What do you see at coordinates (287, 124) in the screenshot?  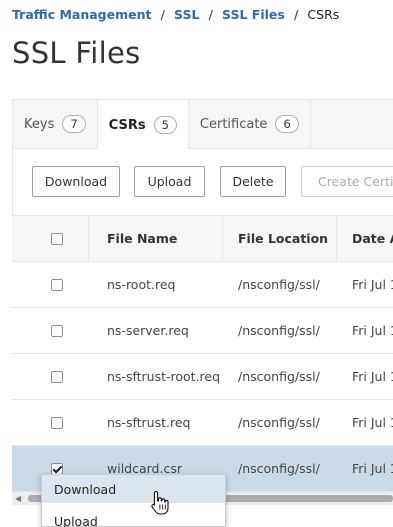 I see `tab-certificate-count-badge: 6` at bounding box center [287, 124].